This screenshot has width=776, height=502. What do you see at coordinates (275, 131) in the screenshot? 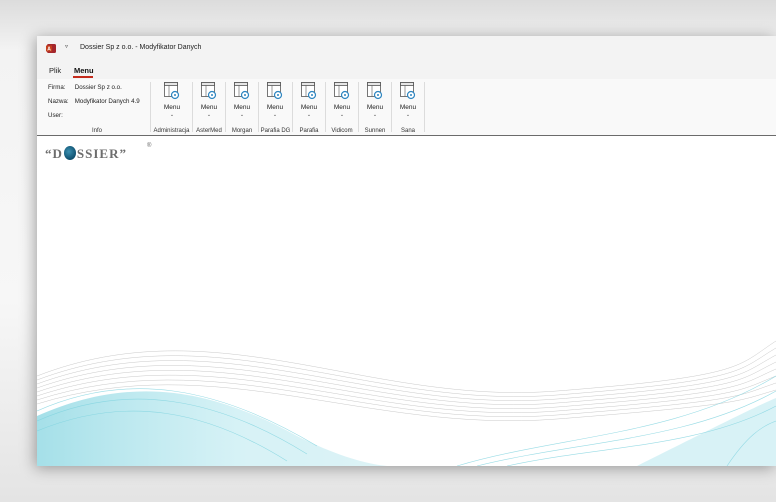
I see `group-label-parafia-dg: Parafia DG` at bounding box center [275, 131].